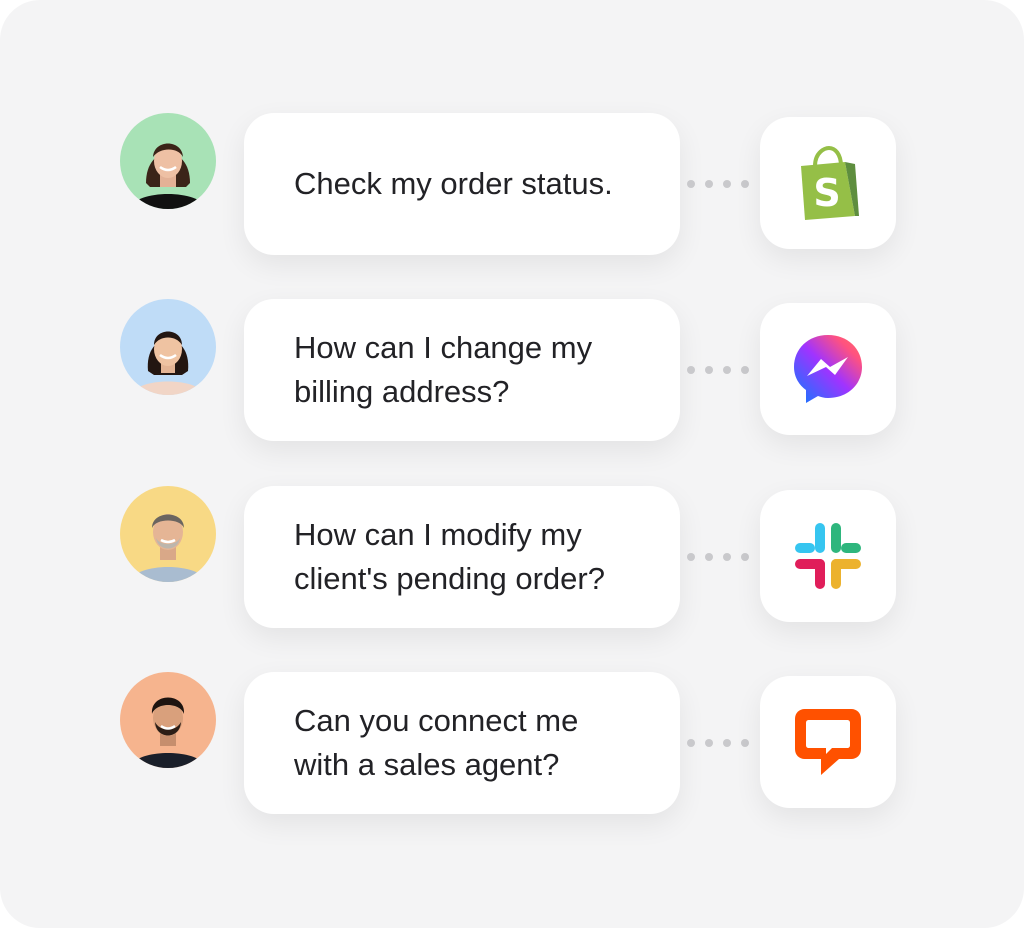 Image resolution: width=1024 pixels, height=928 pixels. Describe the element at coordinates (453, 183) in the screenshot. I see `message-text-line: Check my order status.` at that location.